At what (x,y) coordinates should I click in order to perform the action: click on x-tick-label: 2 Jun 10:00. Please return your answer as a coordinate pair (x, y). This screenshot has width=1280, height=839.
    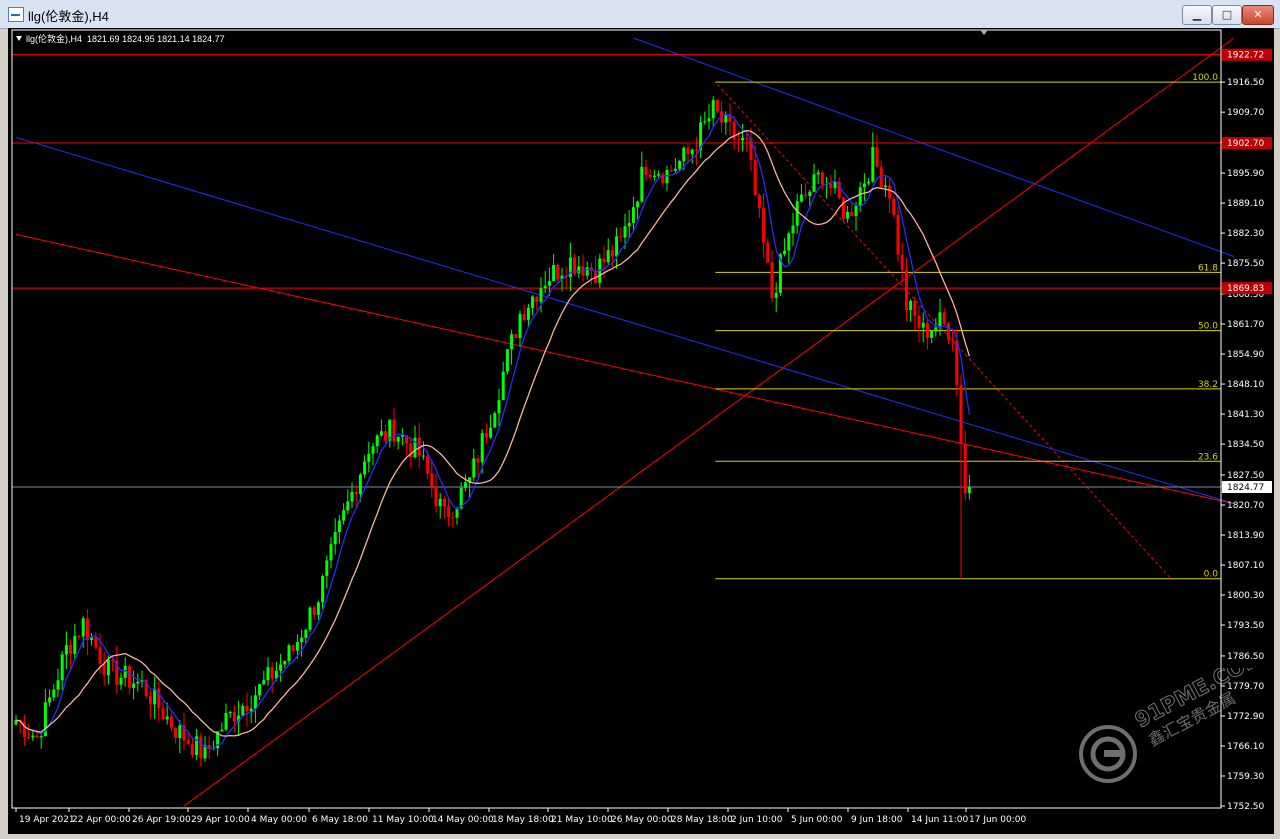
    Looking at the image, I should click on (757, 820).